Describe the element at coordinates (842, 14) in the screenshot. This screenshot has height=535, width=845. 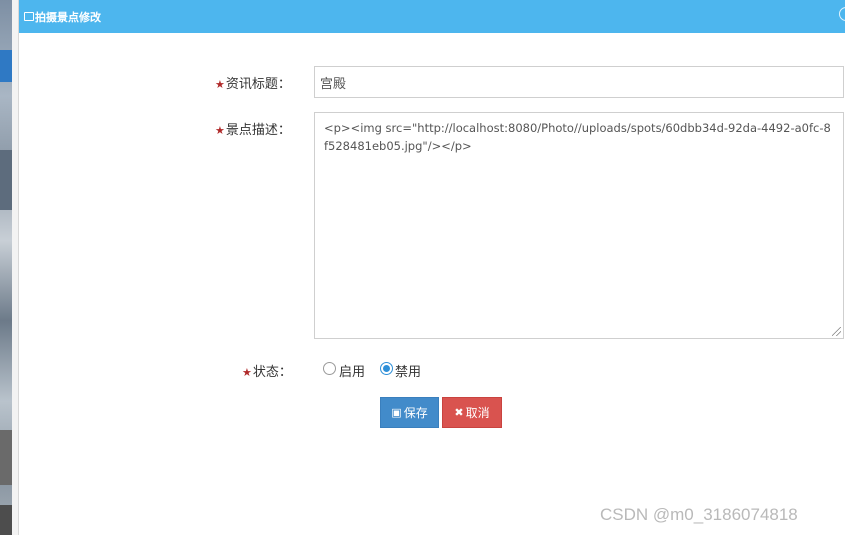
I see `close-icon` at that location.